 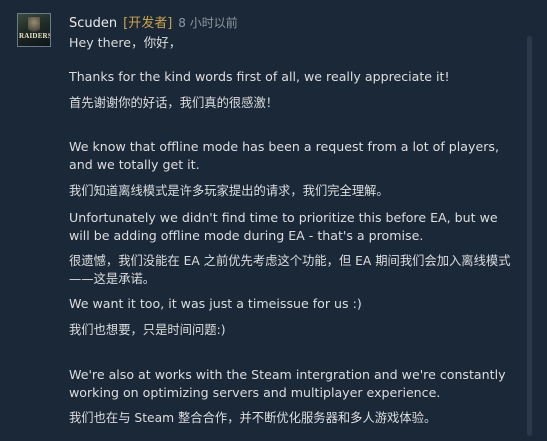 I want to click on avatar: RAIDERS, so click(x=34, y=30).